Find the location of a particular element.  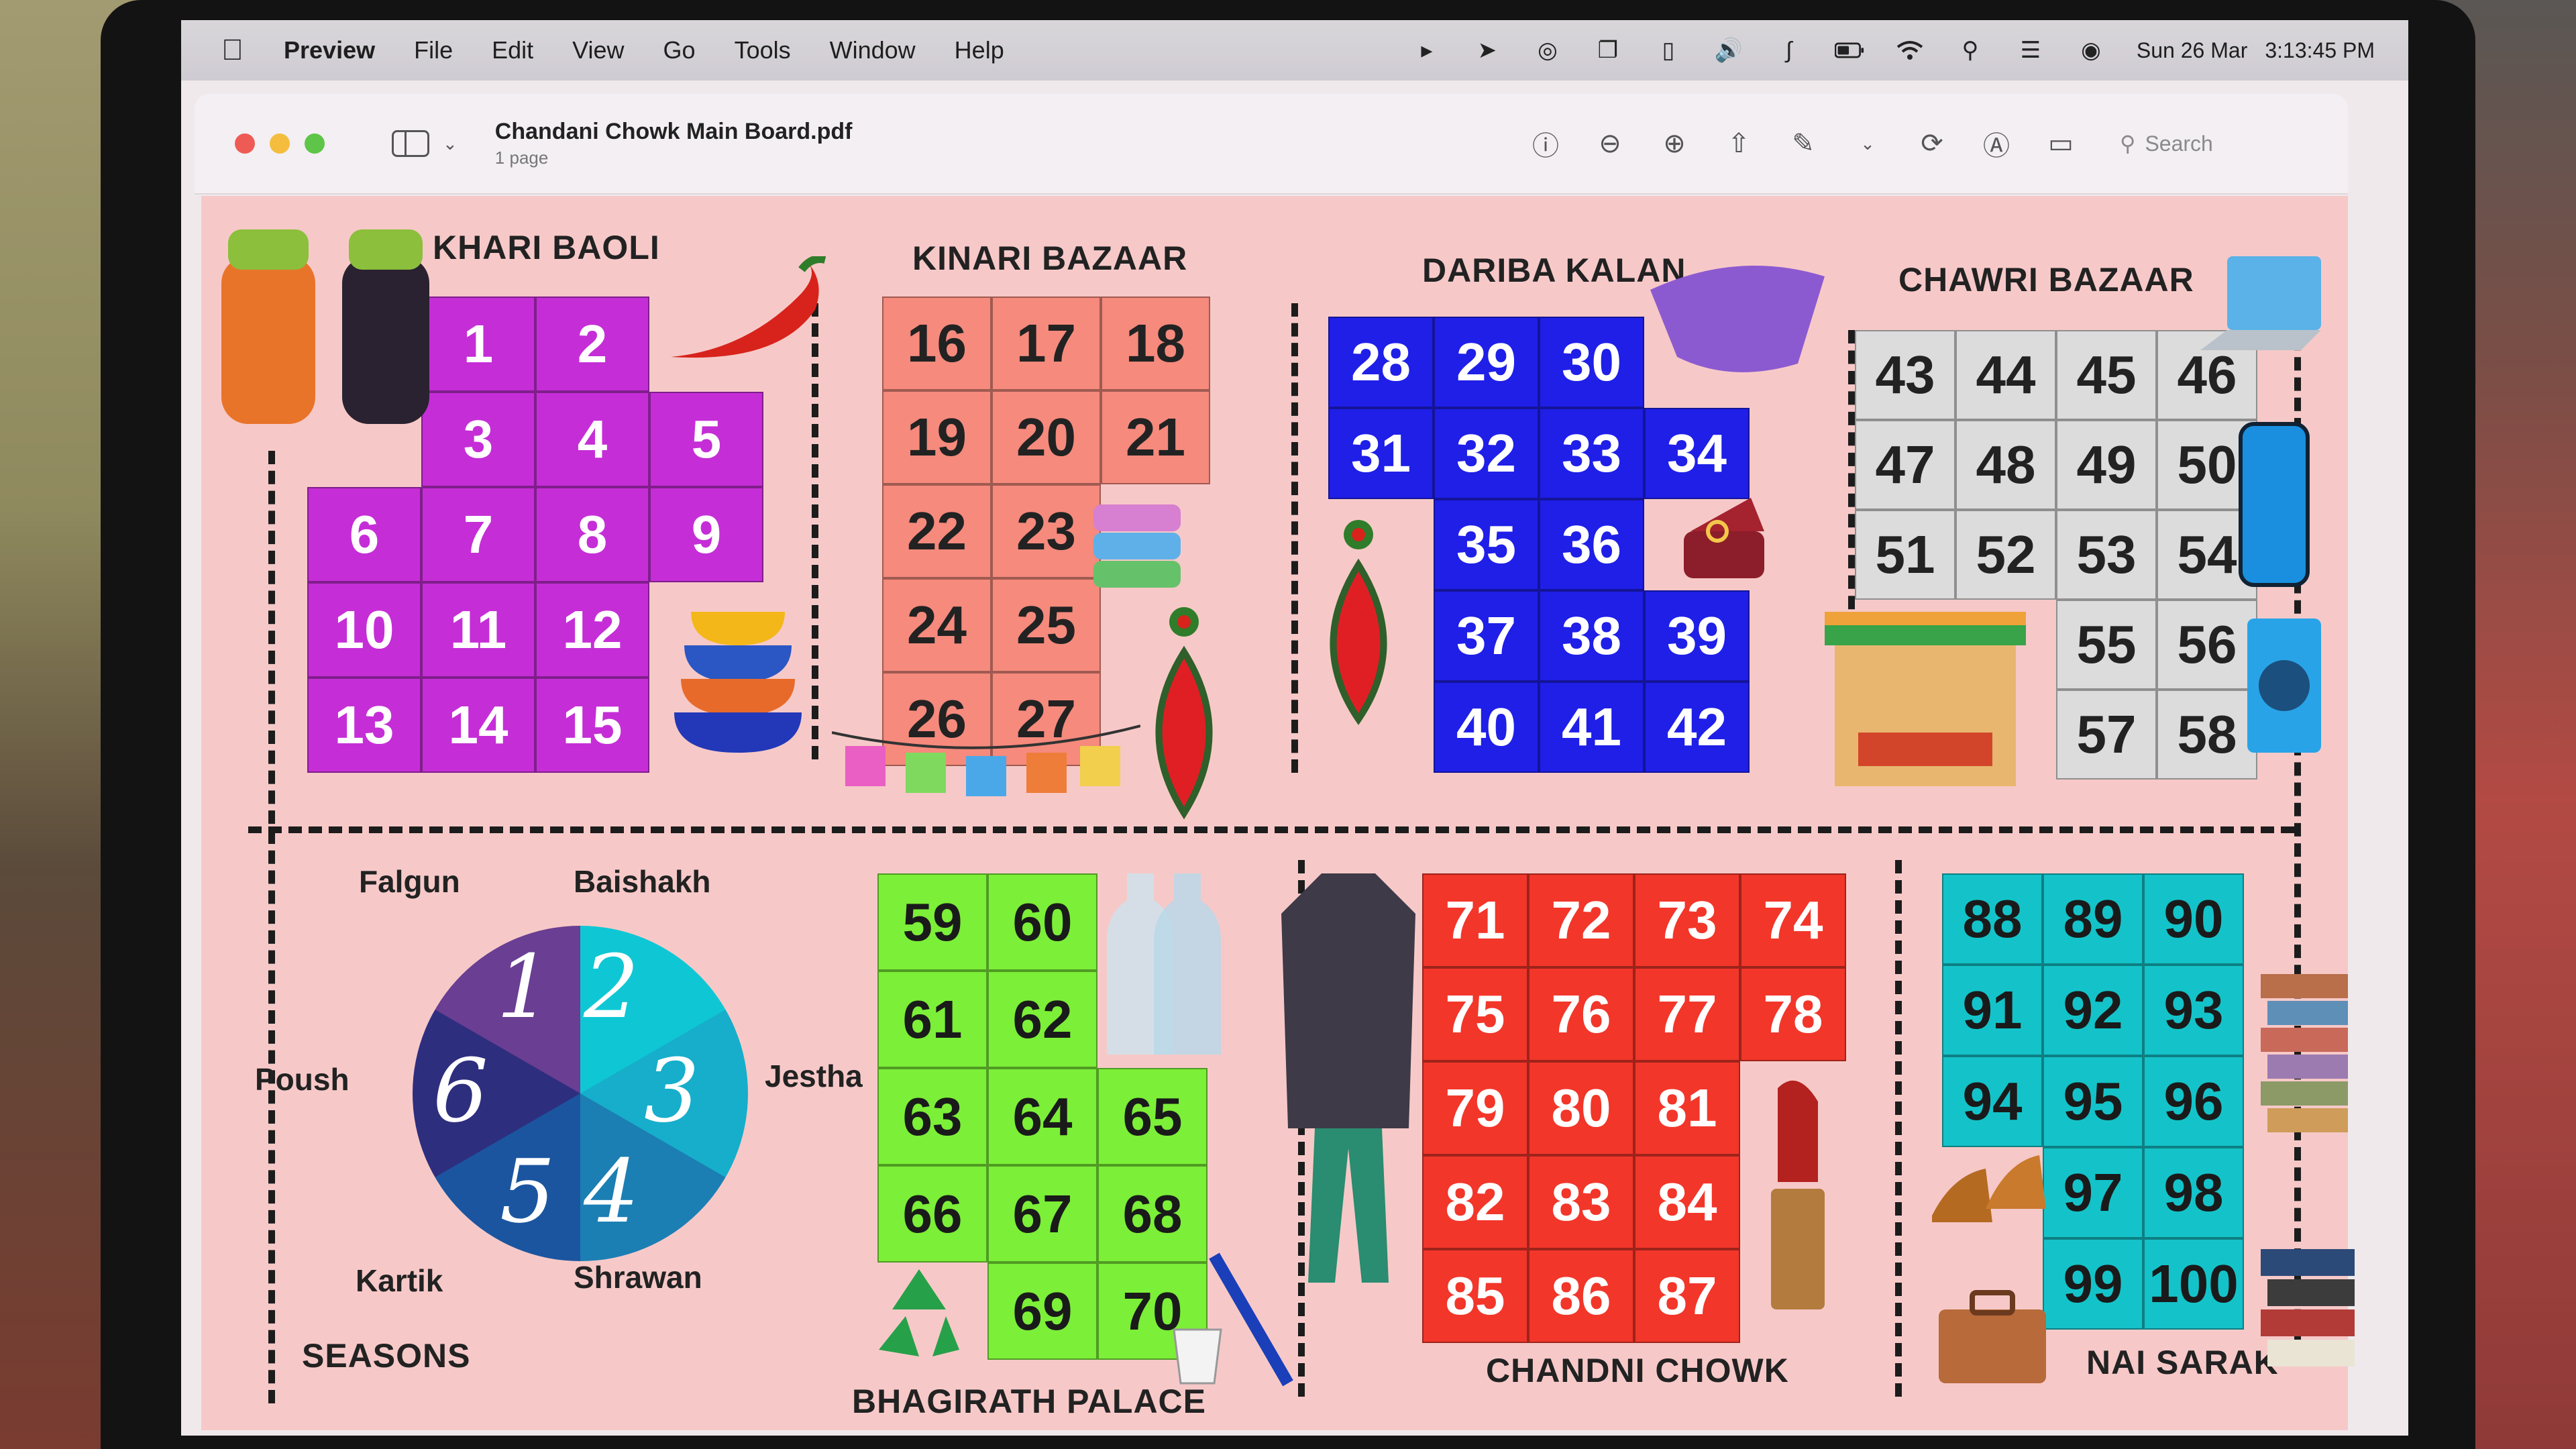

board-square-5: 5 is located at coordinates (706, 439).